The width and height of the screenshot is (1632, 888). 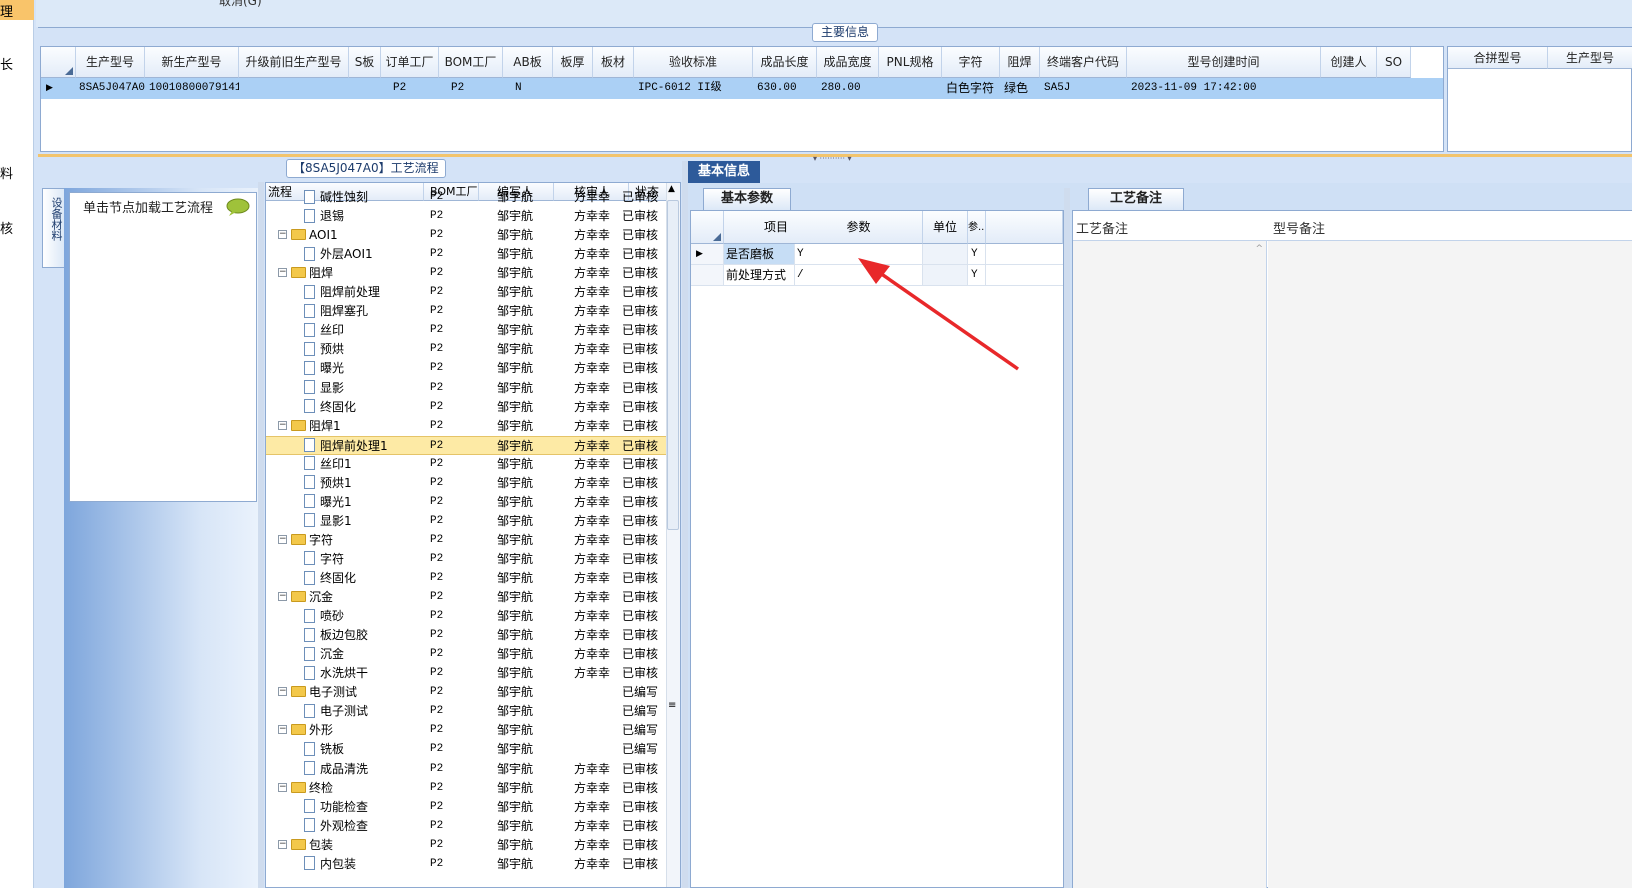 I want to click on column-header: PNL规格, so click(x=910, y=62).